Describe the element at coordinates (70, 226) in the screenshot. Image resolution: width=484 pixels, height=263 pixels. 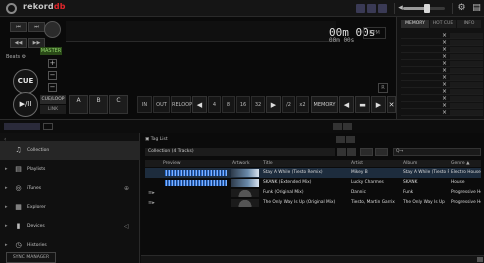
I see `tree-item-devices: ▸ ▮ Devices ◁` at that location.